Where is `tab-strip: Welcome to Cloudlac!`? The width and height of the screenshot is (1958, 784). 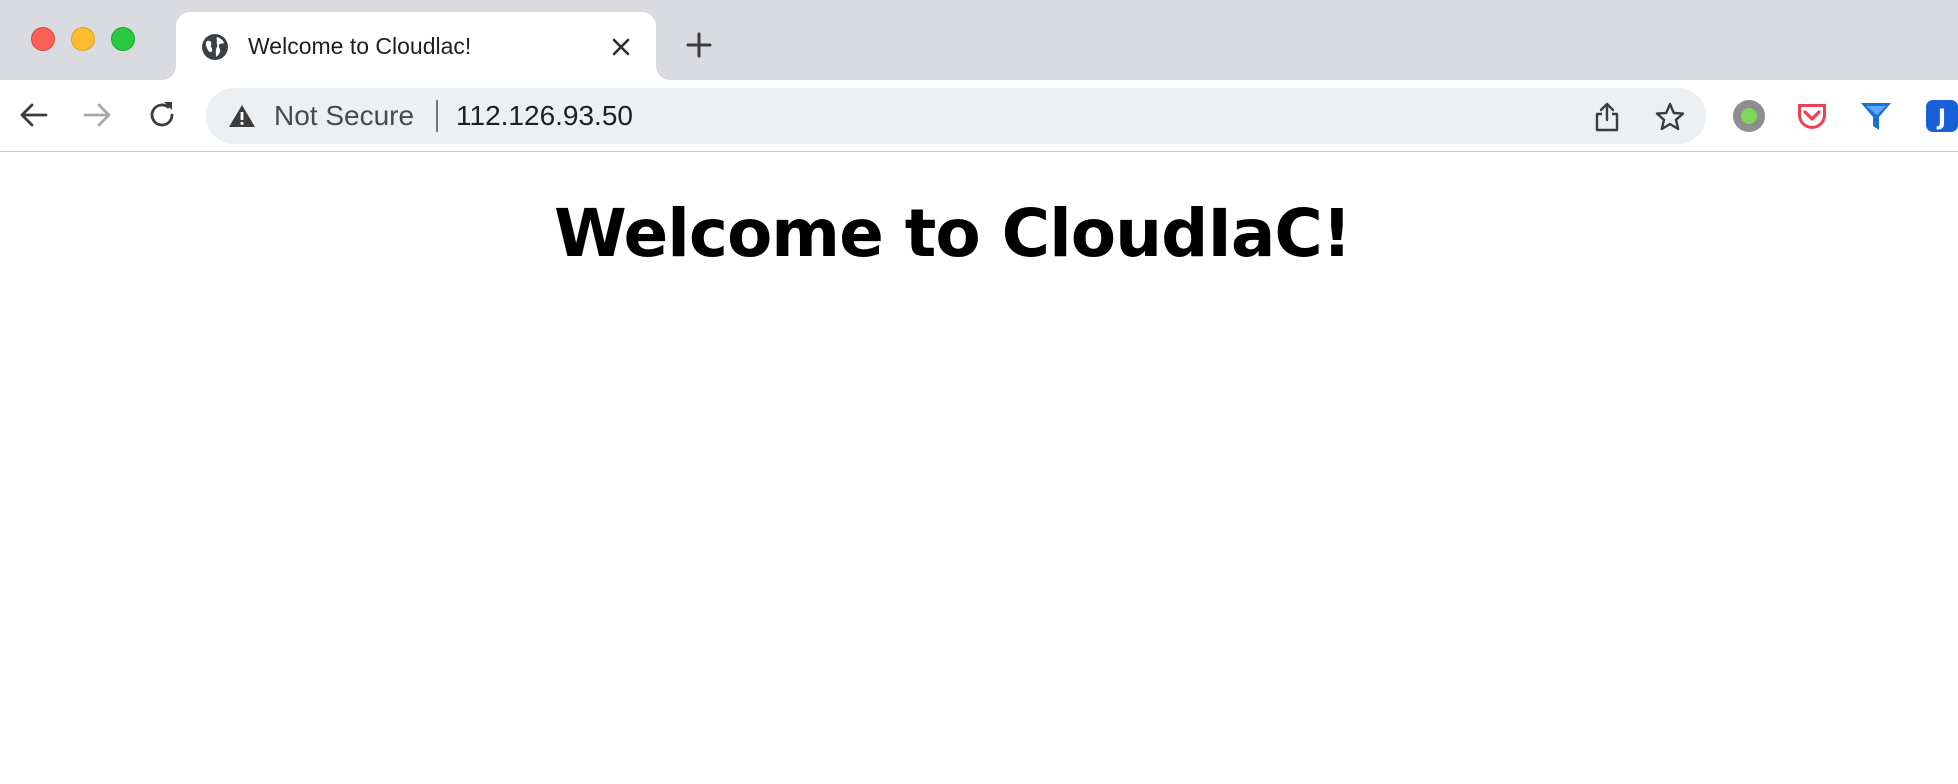 tab-strip: Welcome to Cloudlac! is located at coordinates (979, 40).